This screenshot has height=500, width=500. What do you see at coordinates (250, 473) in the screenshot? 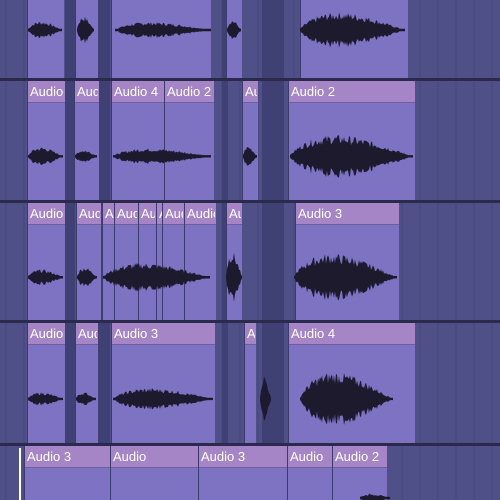
I see `track-lane: Audio 3 Audio Audio 3 Audio Audio 2` at bounding box center [250, 473].